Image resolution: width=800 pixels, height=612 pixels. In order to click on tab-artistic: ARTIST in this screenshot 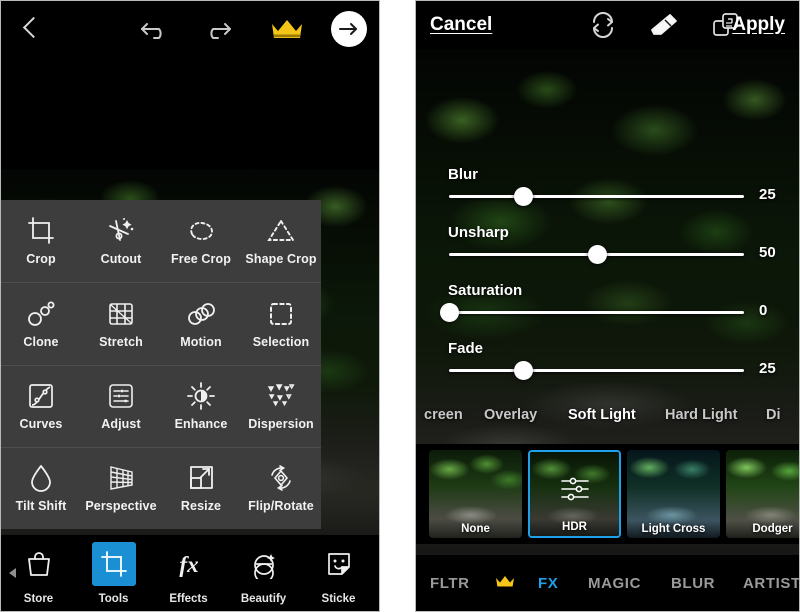, I will do `click(771, 583)`.